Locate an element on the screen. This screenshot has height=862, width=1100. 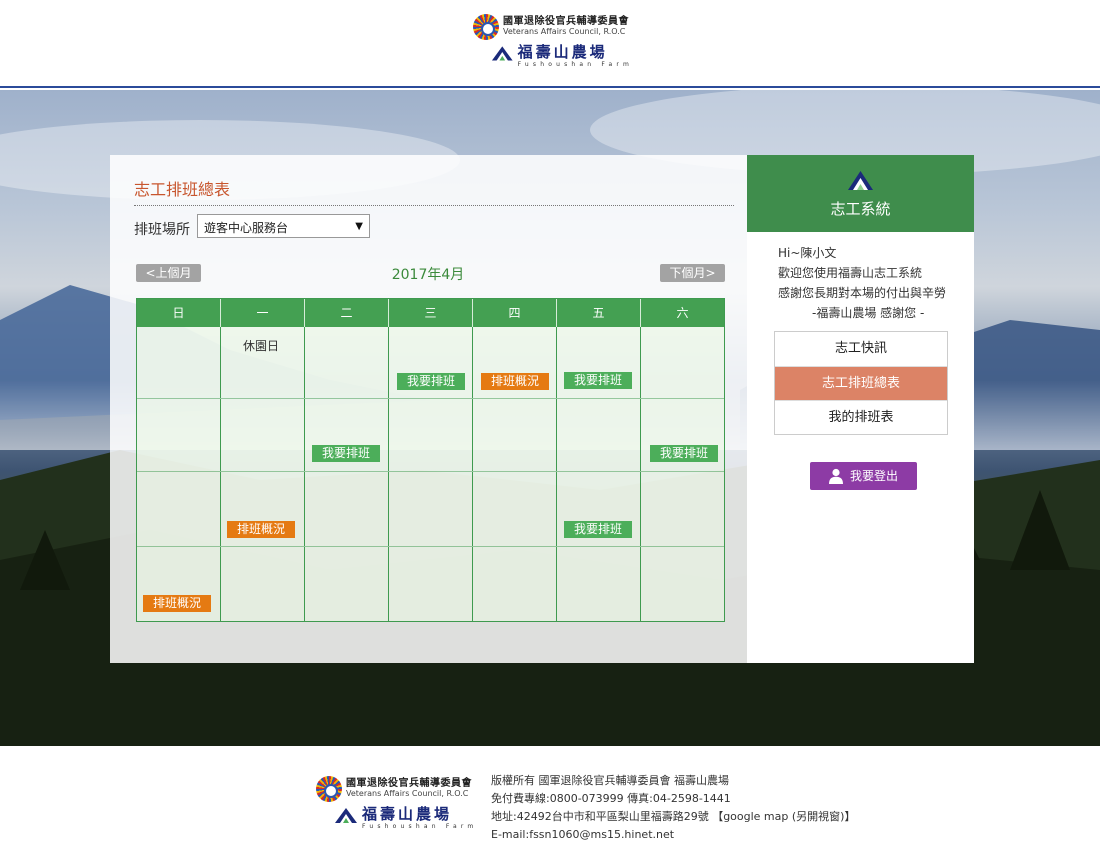
weekday-mon: 一 is located at coordinates (263, 313).